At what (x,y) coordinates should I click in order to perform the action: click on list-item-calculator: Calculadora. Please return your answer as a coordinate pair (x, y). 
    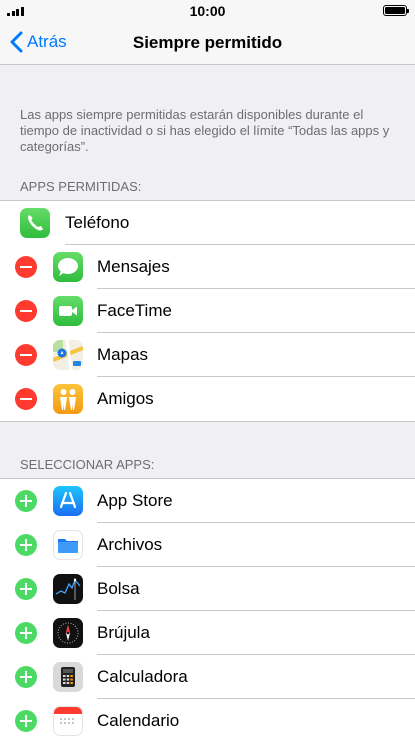
    Looking at the image, I should click on (207, 677).